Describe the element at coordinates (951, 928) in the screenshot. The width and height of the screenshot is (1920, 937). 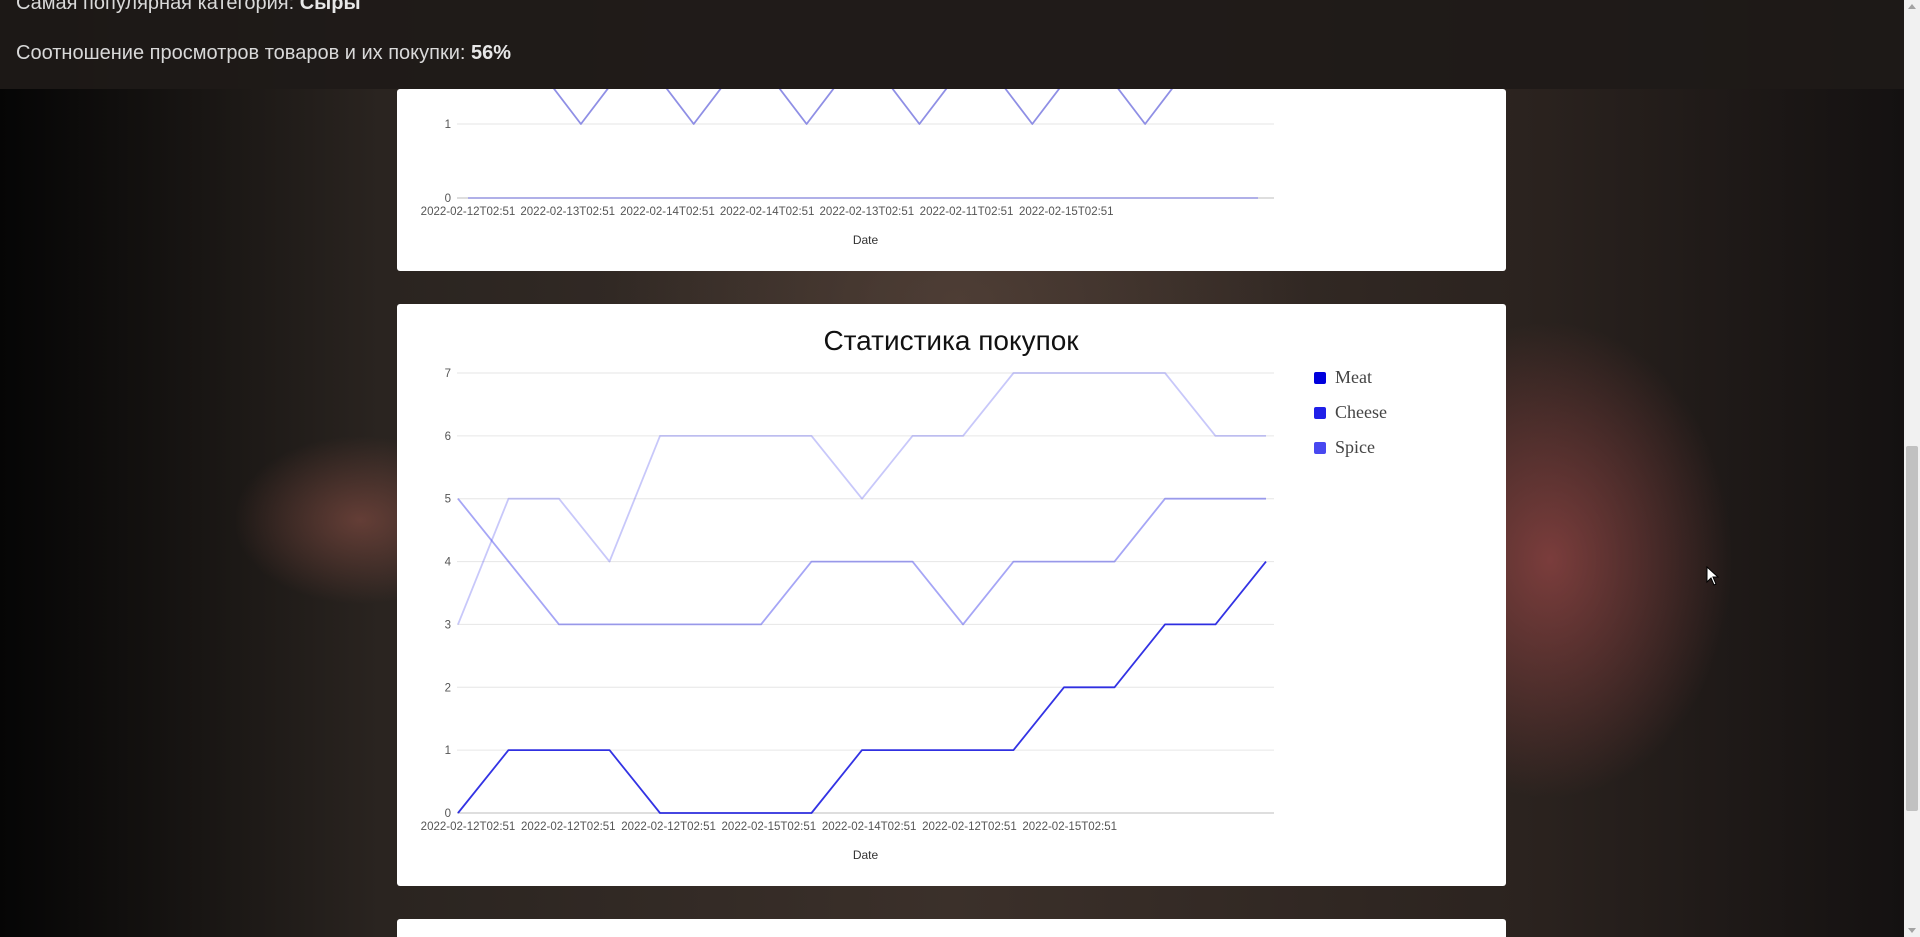
I see `next-chart-card` at that location.